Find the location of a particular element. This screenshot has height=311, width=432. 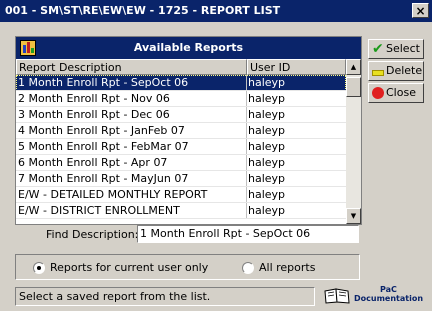

report-description-cell: E/W - DISTRICT ENROLLMENT is located at coordinates (99, 210).